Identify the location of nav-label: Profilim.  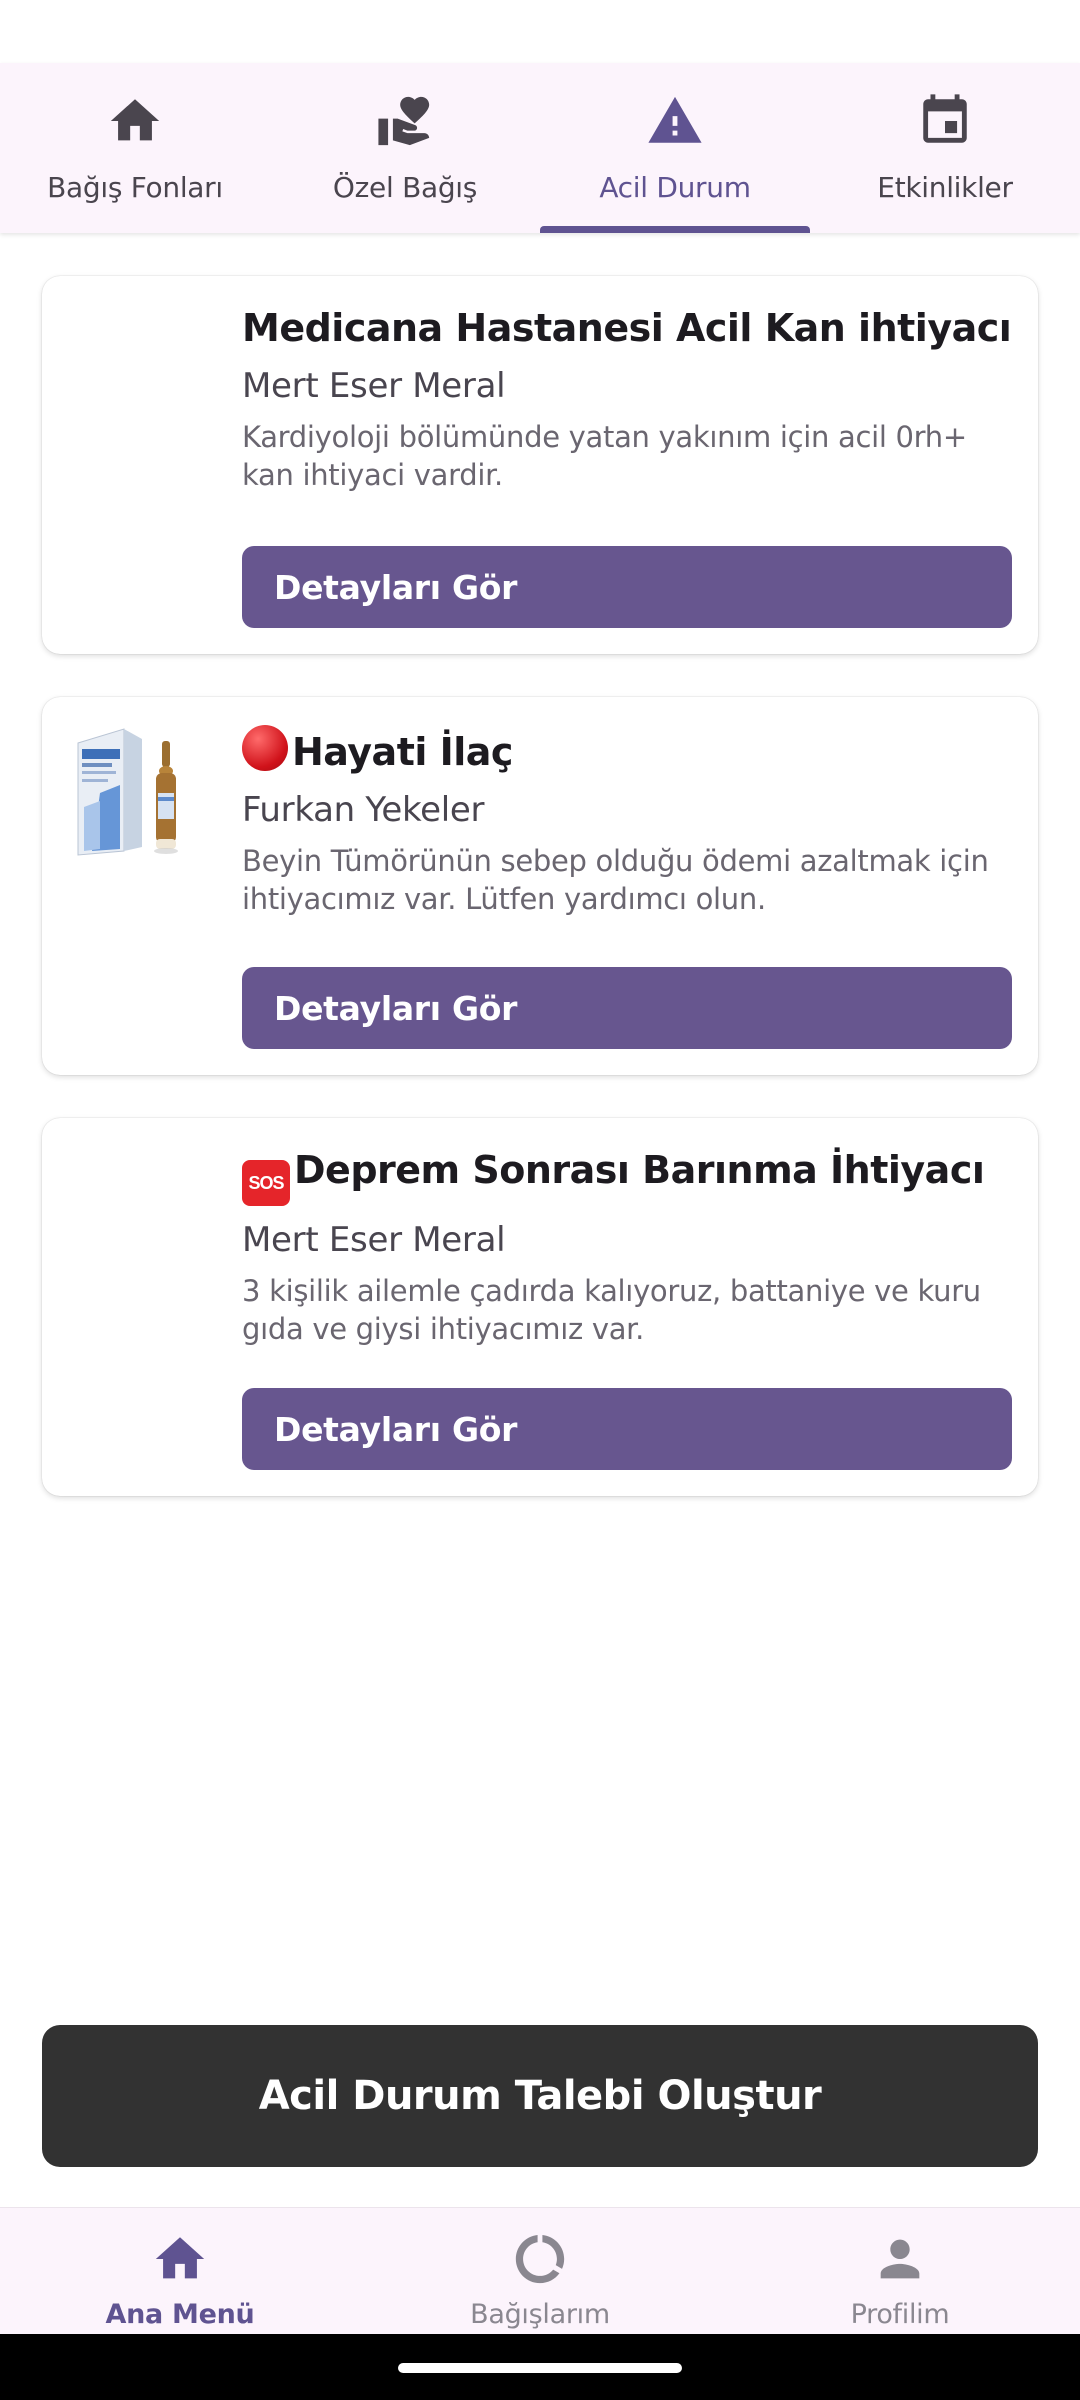
(900, 2314).